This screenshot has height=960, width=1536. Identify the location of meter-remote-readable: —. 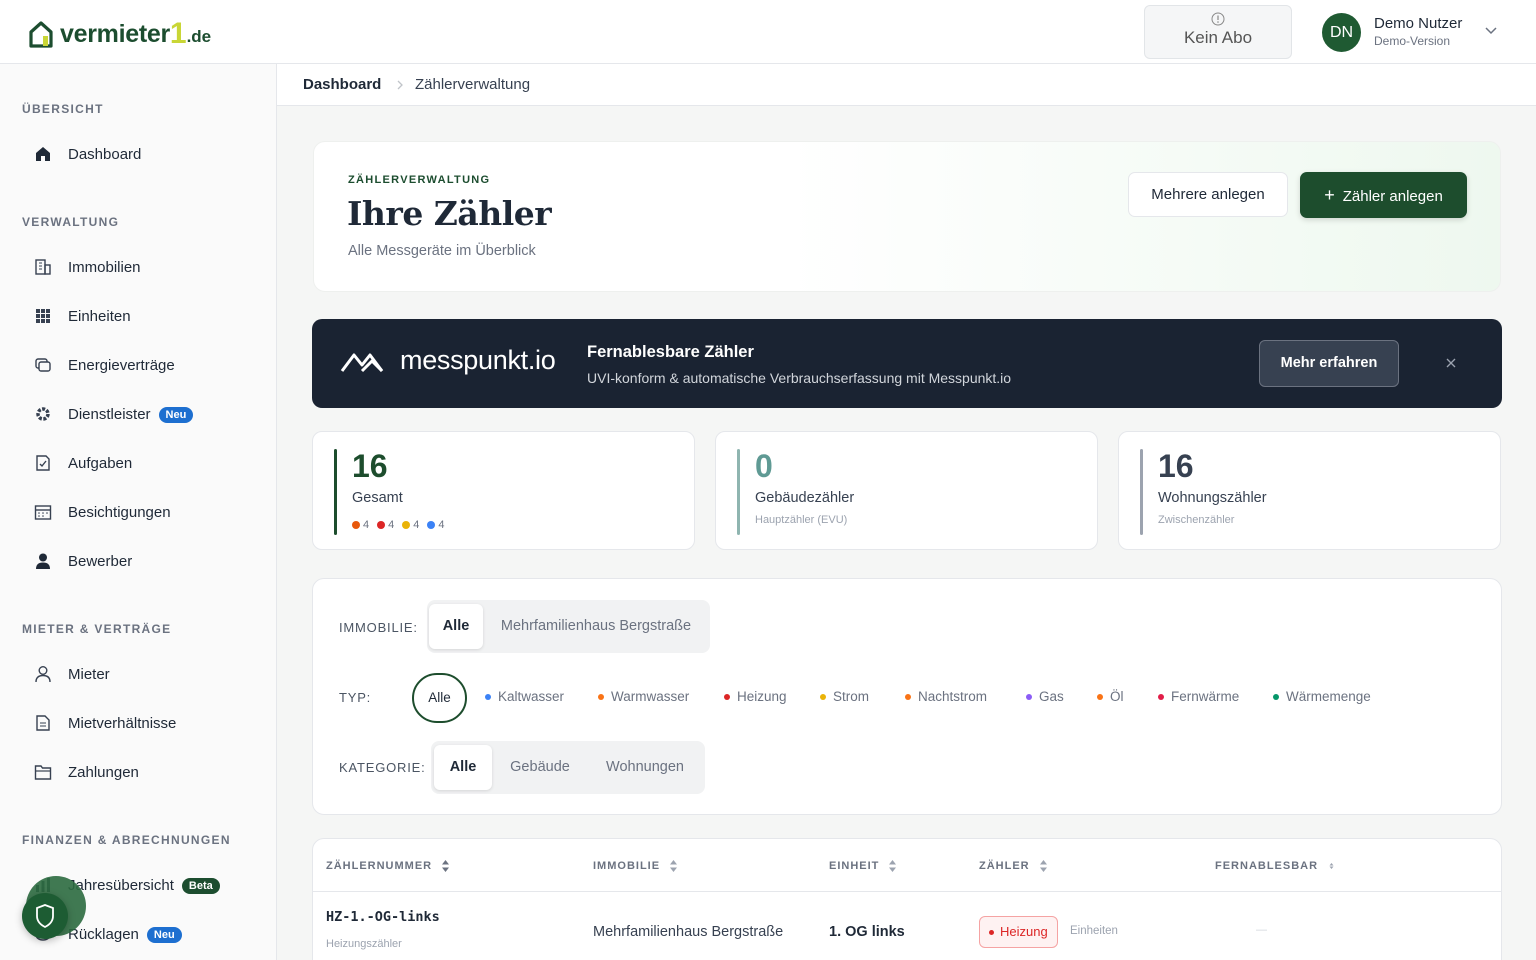
(1261, 930).